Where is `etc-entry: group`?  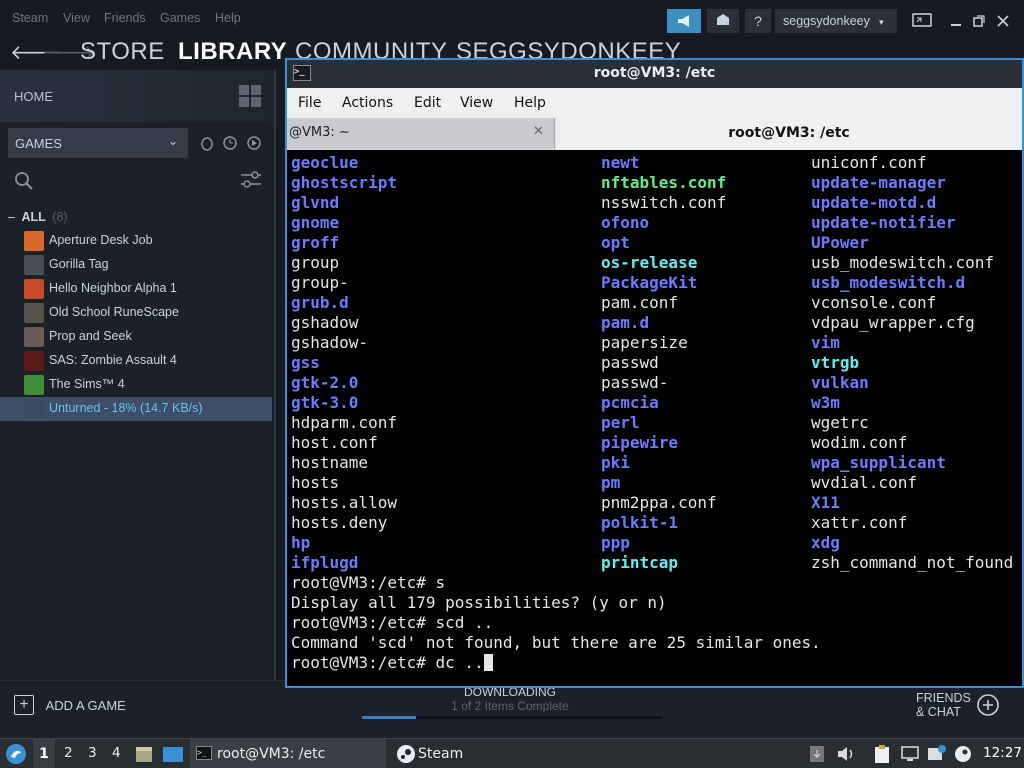
etc-entry: group is located at coordinates (315, 262).